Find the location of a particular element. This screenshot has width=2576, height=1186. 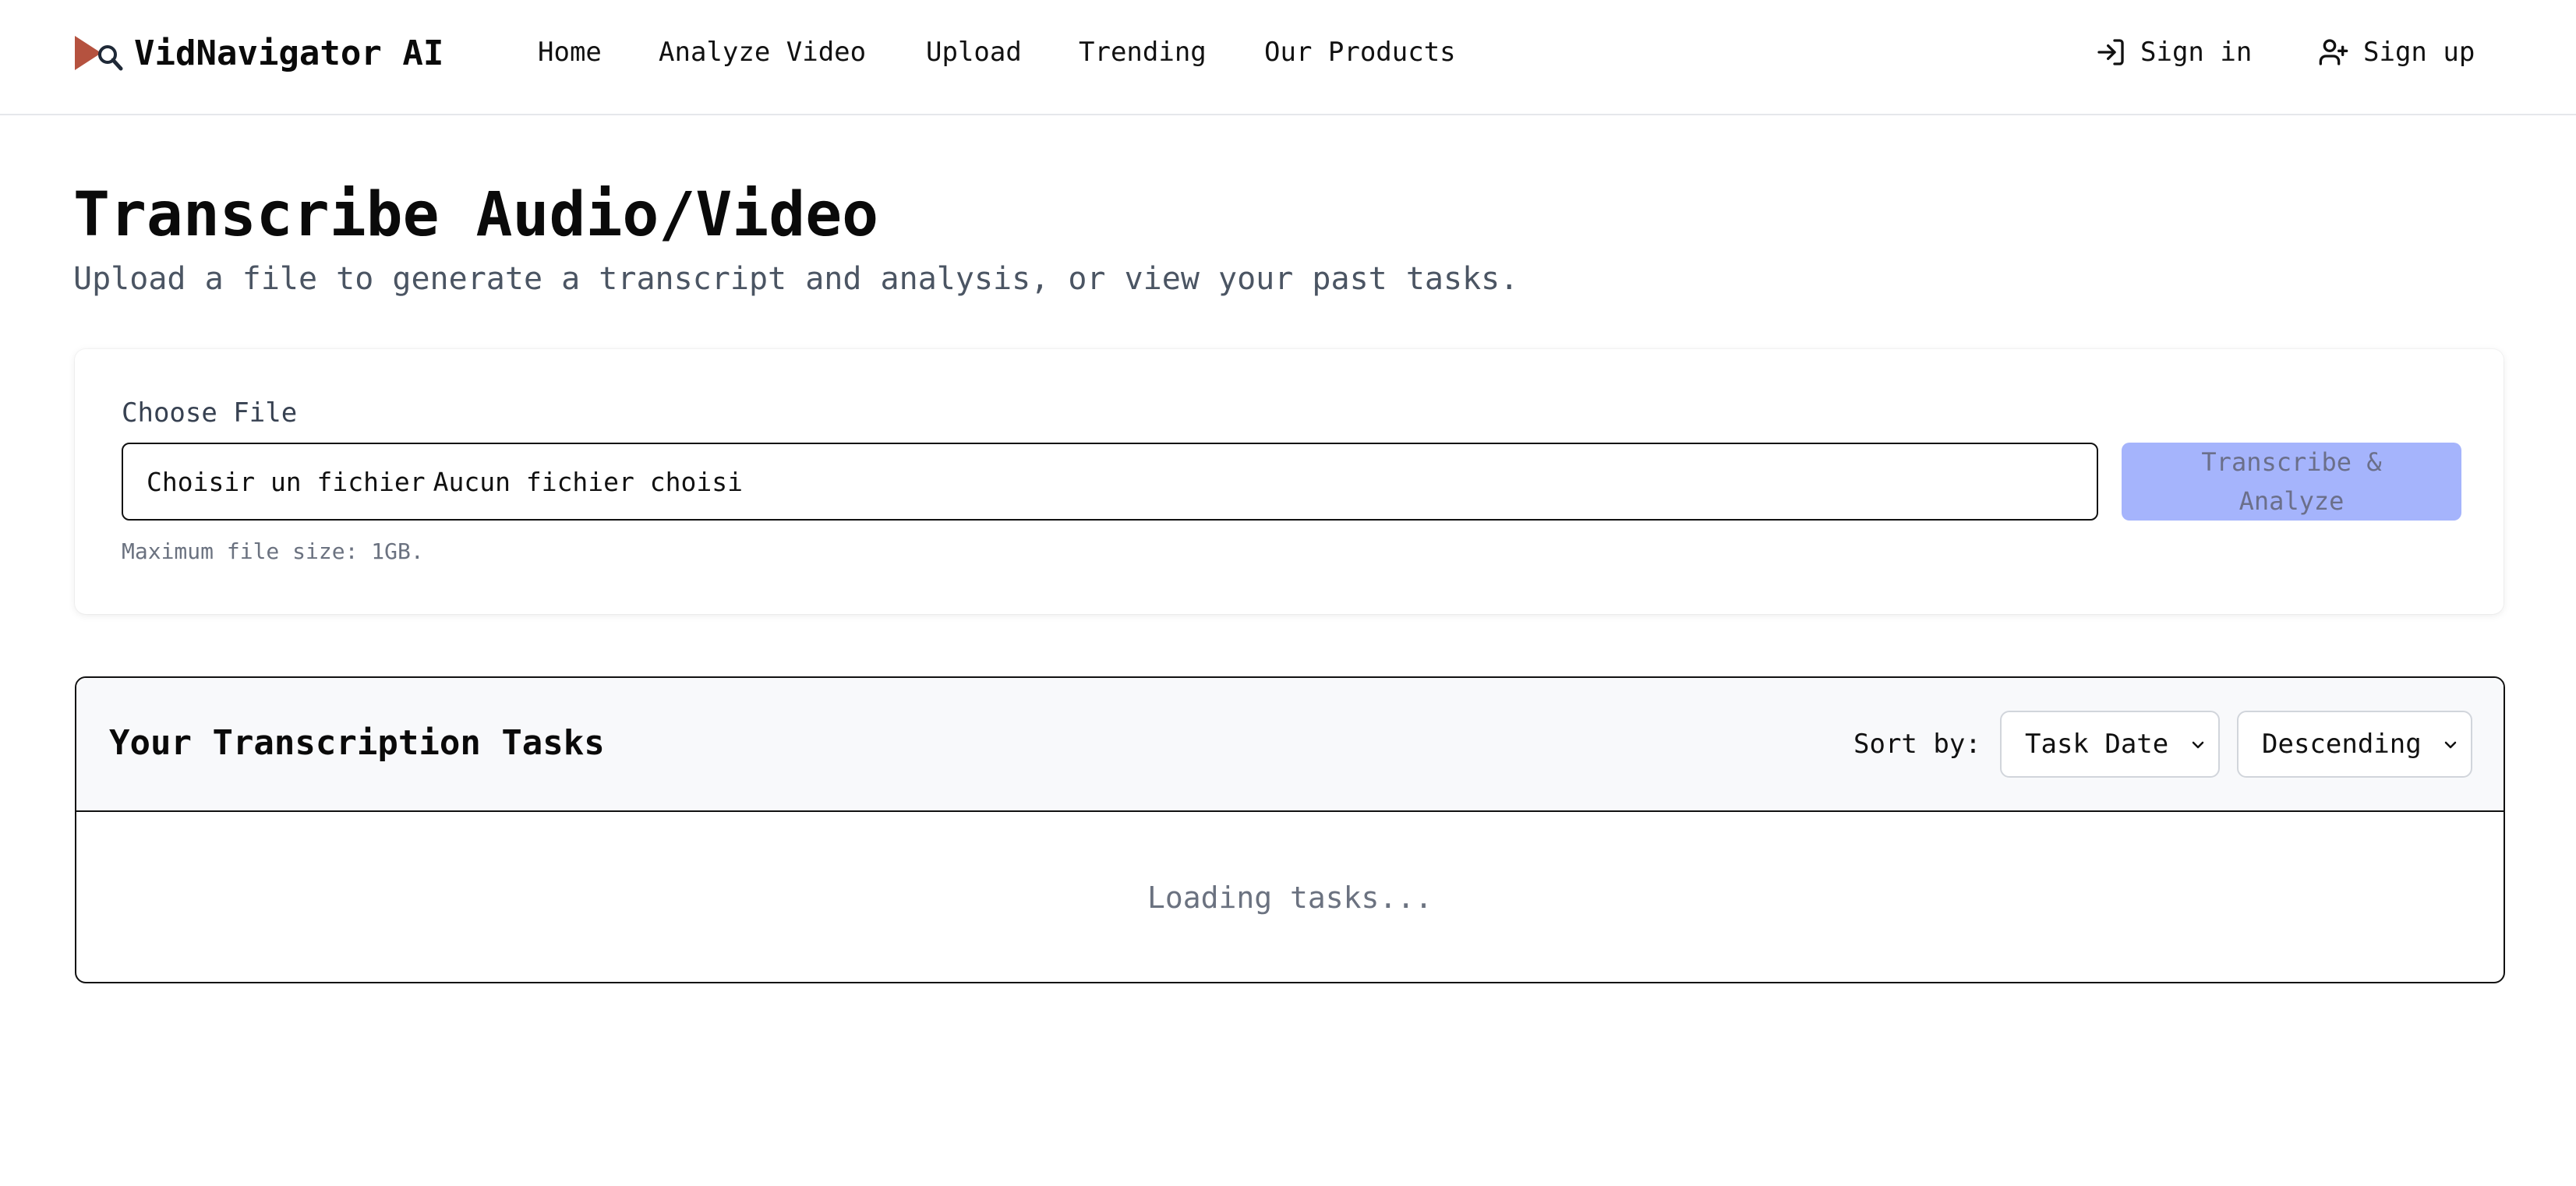

sign-in-button: Sign in is located at coordinates (2173, 52).